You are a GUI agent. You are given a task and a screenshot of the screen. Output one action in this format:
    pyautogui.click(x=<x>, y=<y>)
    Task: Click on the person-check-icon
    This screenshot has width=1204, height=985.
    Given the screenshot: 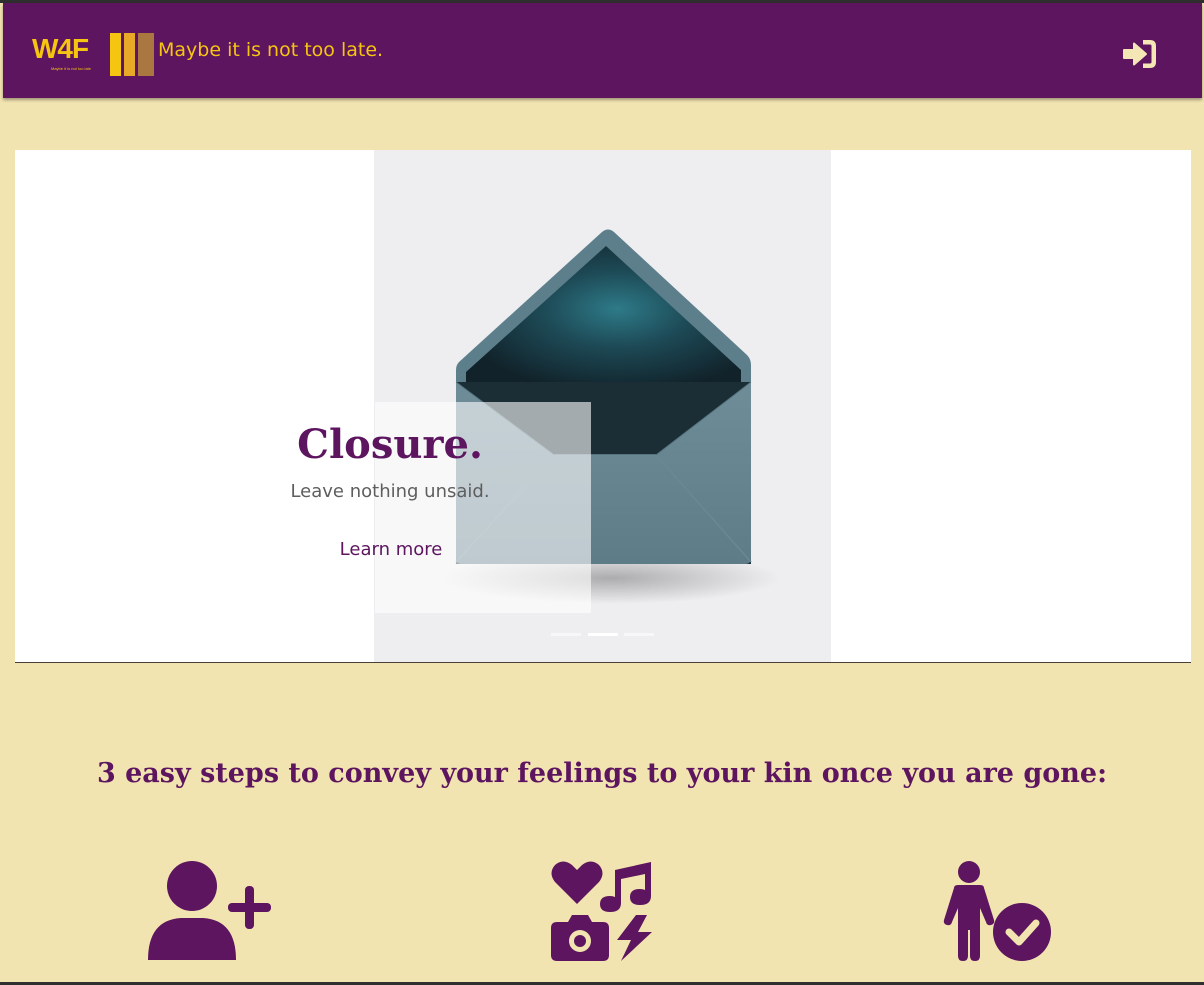 What is the action you would take?
    pyautogui.click(x=997, y=911)
    